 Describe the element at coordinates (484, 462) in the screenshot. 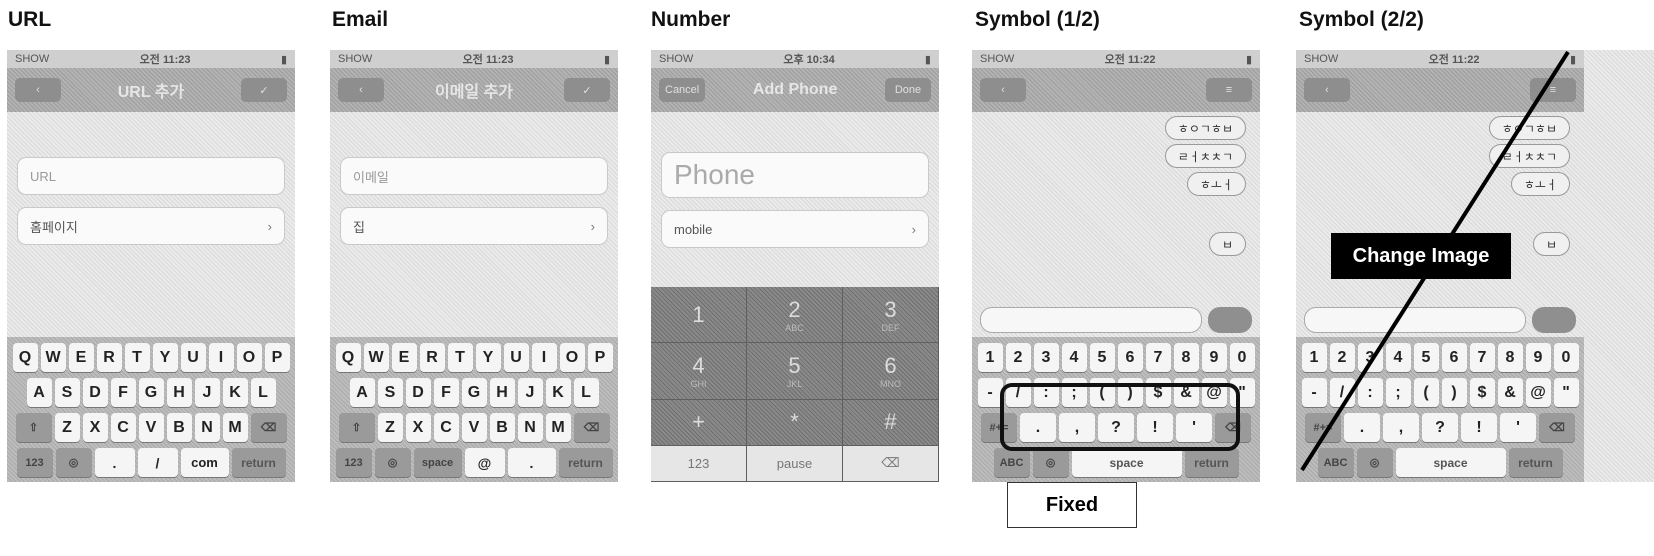

I see `key-at: @` at that location.